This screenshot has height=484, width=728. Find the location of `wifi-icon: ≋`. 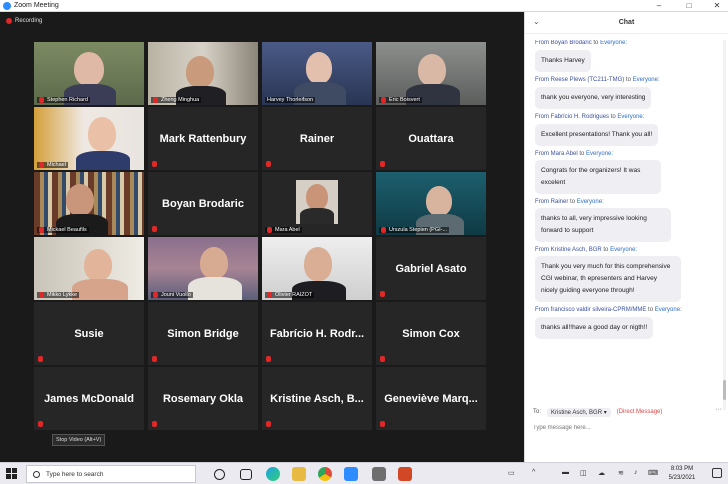

wifi-icon: ≋ is located at coordinates (621, 473).